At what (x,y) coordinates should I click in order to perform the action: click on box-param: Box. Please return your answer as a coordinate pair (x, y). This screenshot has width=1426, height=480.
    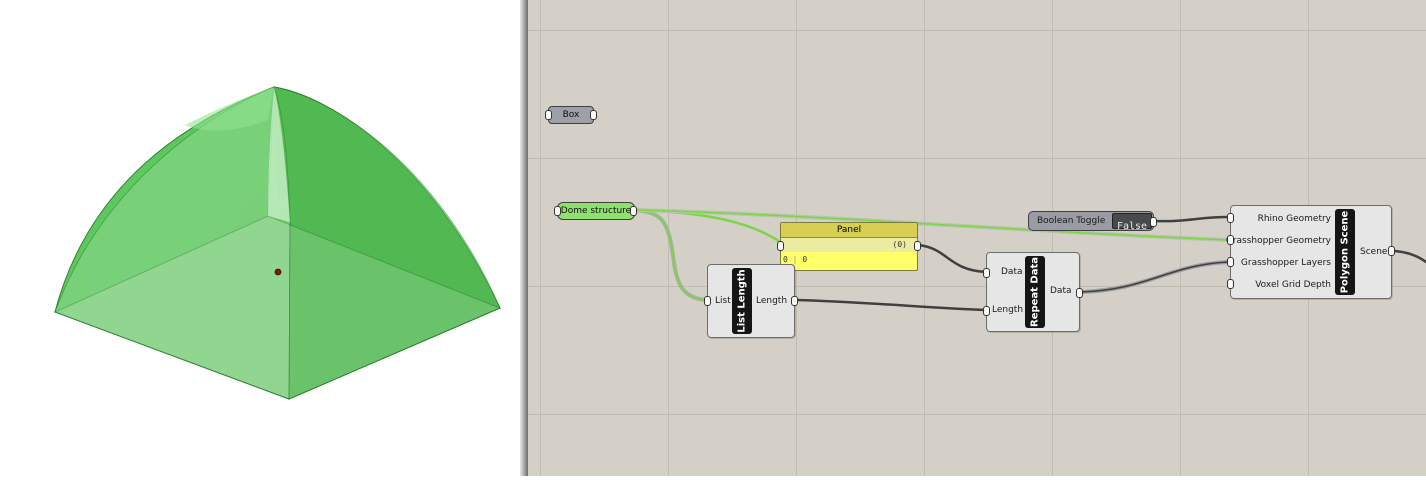
    Looking at the image, I should click on (571, 115).